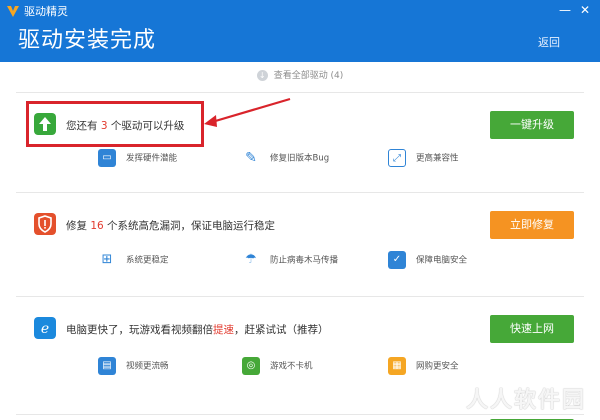  What do you see at coordinates (107, 260) in the screenshot?
I see `windows-icon: ⊞` at bounding box center [107, 260].